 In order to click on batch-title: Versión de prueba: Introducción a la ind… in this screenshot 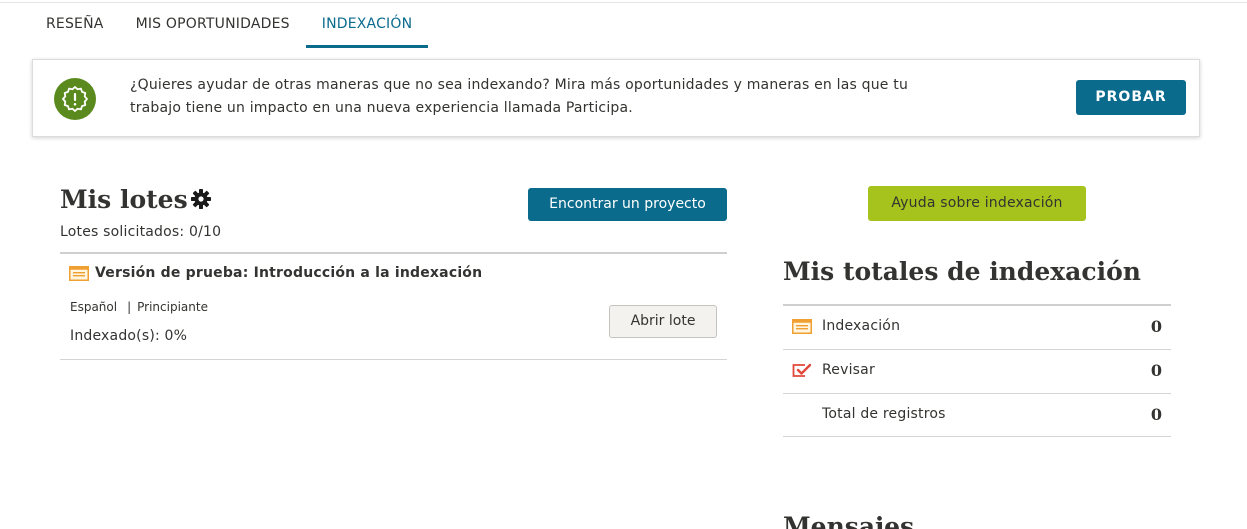, I will do `click(288, 273)`.